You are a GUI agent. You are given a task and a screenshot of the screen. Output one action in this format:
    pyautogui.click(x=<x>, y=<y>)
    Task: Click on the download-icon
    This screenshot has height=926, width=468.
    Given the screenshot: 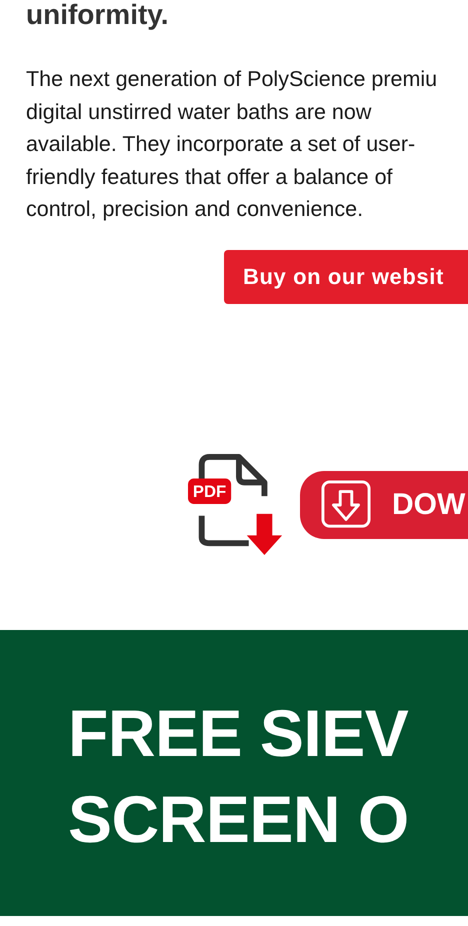 What is the action you would take?
    pyautogui.click(x=346, y=505)
    